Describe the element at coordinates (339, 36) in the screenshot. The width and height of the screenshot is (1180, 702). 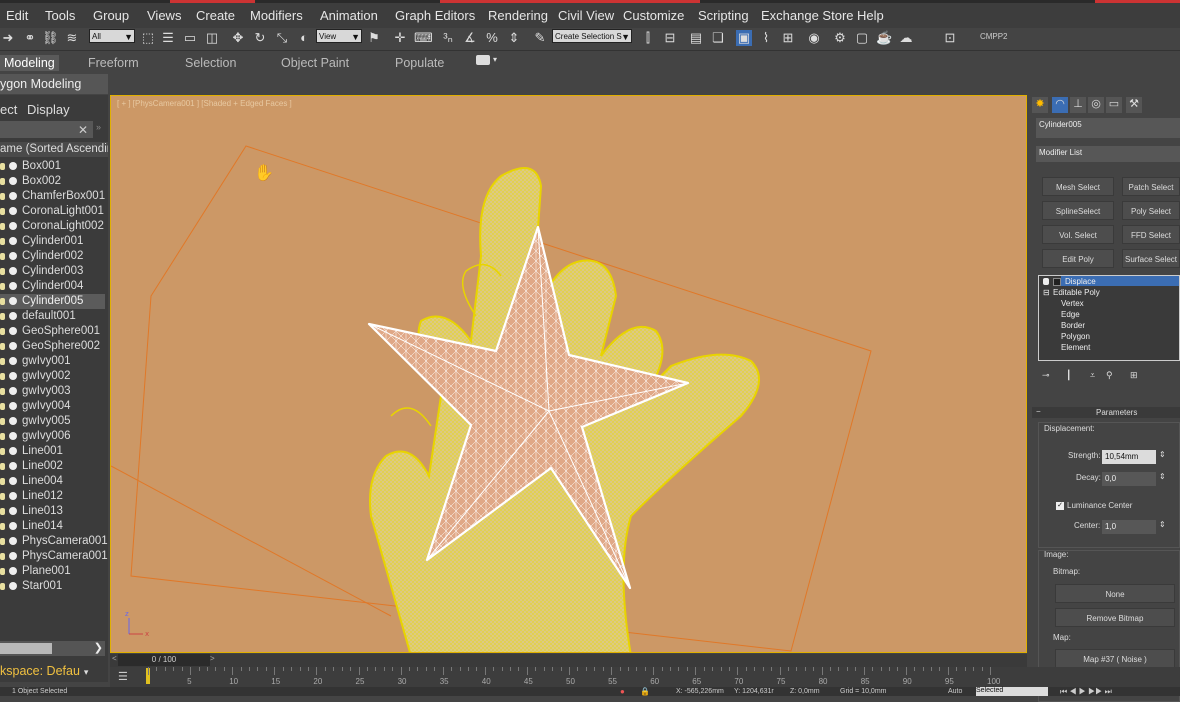
I see `reference-coord-dropdown: View ▼` at that location.